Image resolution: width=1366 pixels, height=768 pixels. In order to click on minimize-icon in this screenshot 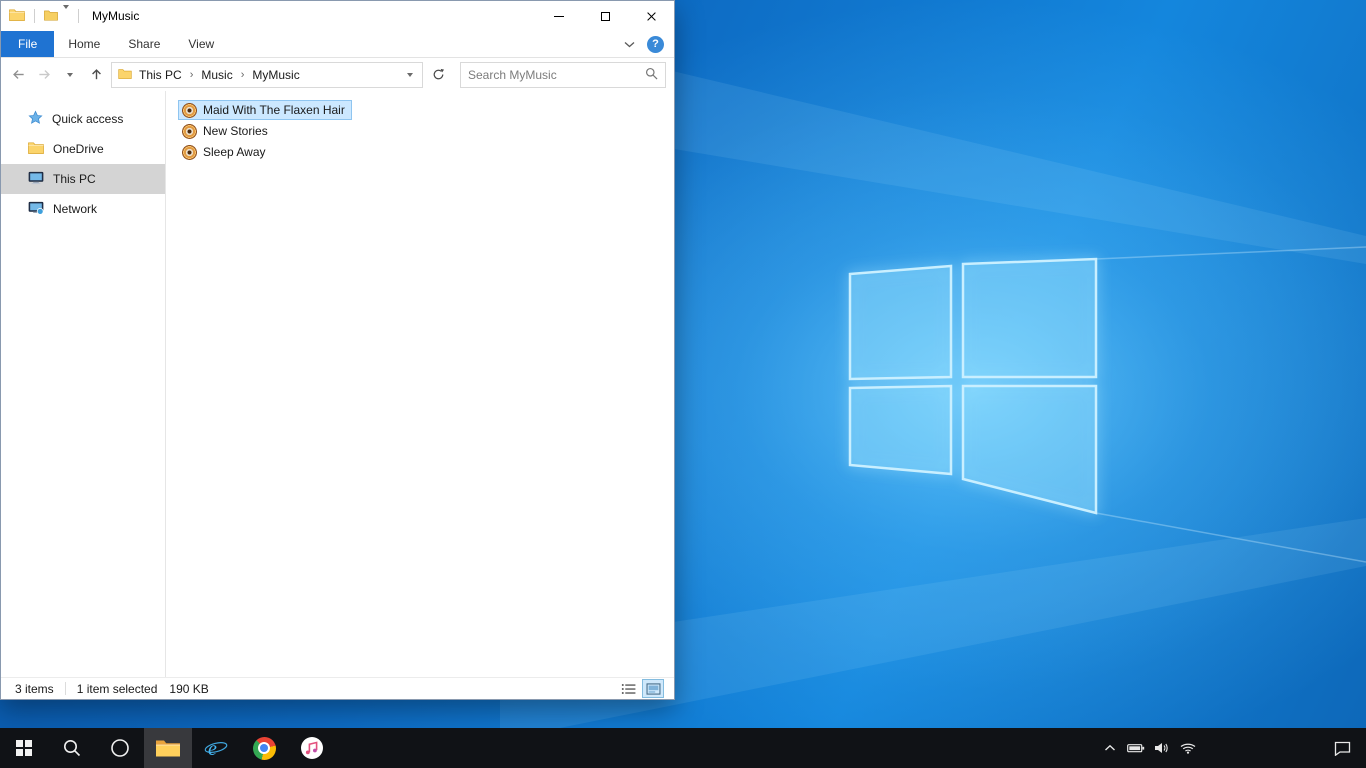, I will do `click(559, 16)`.